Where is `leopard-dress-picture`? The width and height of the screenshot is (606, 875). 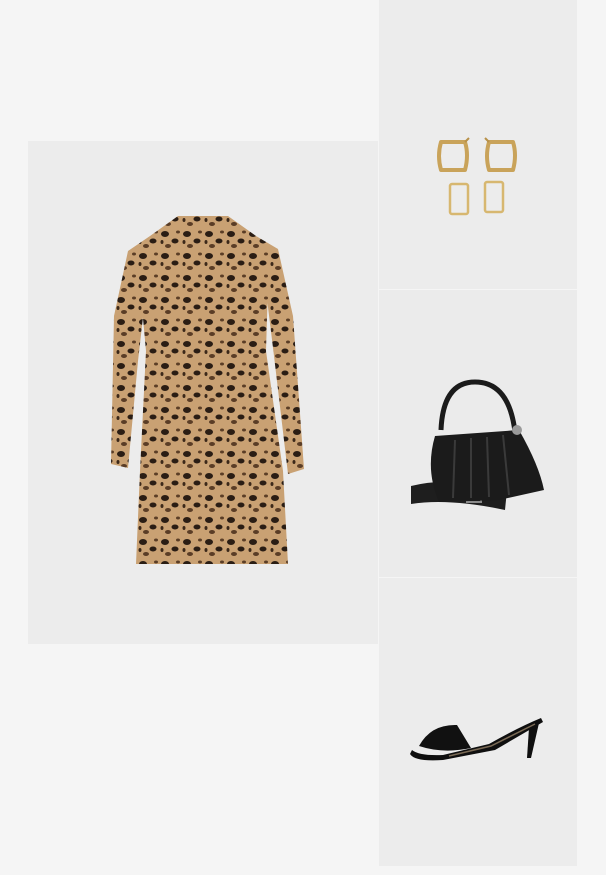 leopard-dress-picture is located at coordinates (207, 390).